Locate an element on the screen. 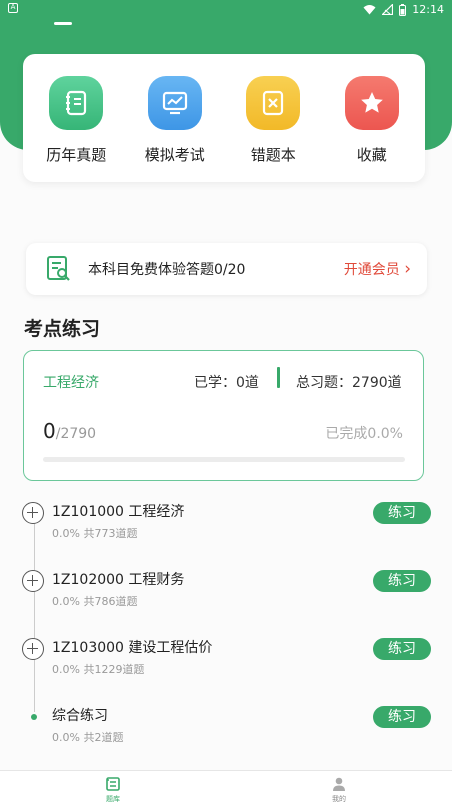  status-icons: 12:14 is located at coordinates (403, 9).